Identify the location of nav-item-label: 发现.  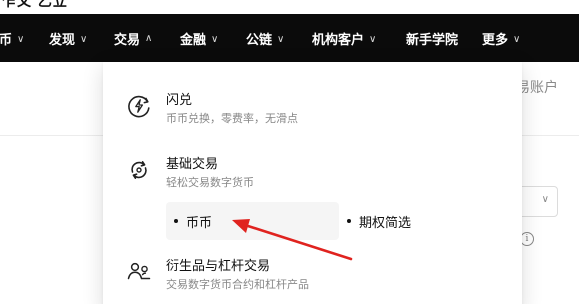
(62, 40).